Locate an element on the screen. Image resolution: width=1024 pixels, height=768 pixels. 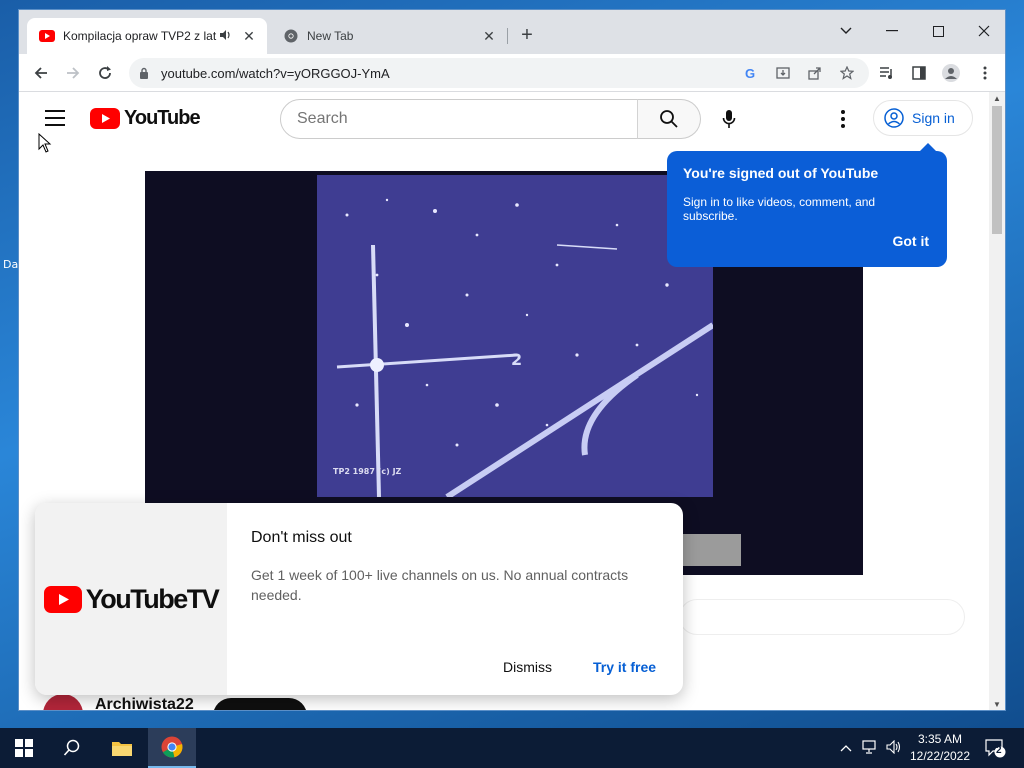
show-hidden-icons-icon is located at coordinates (846, 747).